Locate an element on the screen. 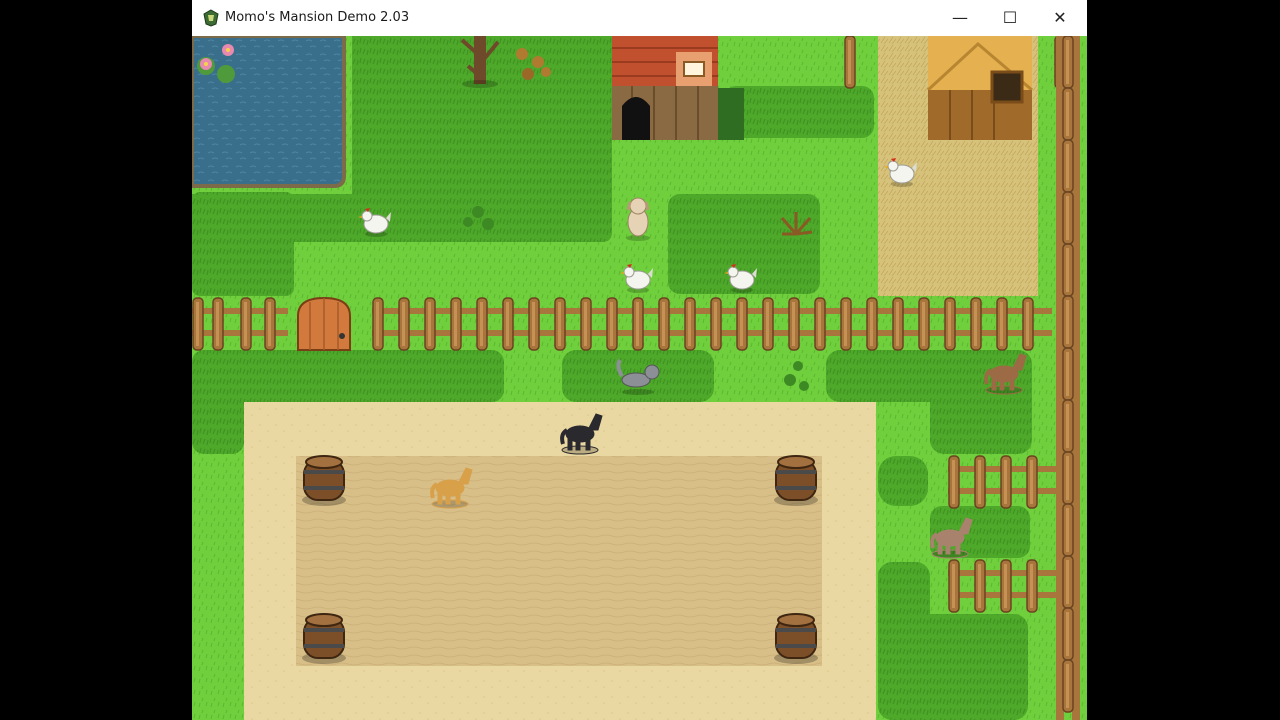 The image size is (1280, 720). maximize-icon: ☐ is located at coordinates (1010, 17).